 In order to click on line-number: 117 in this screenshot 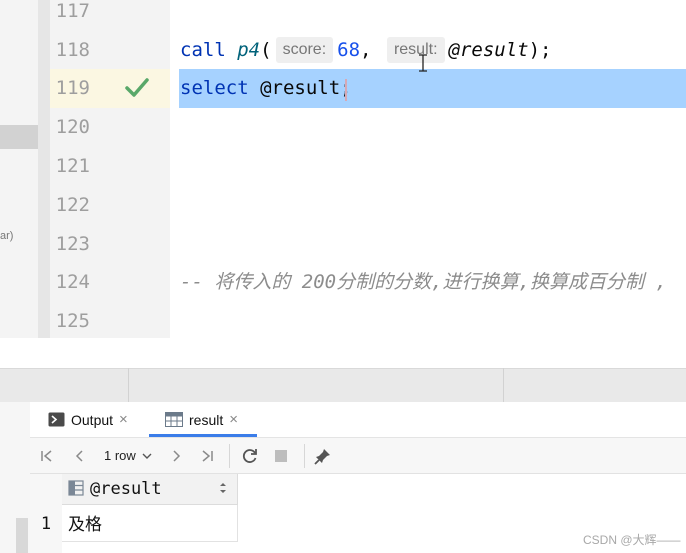, I will do `click(72, 11)`.